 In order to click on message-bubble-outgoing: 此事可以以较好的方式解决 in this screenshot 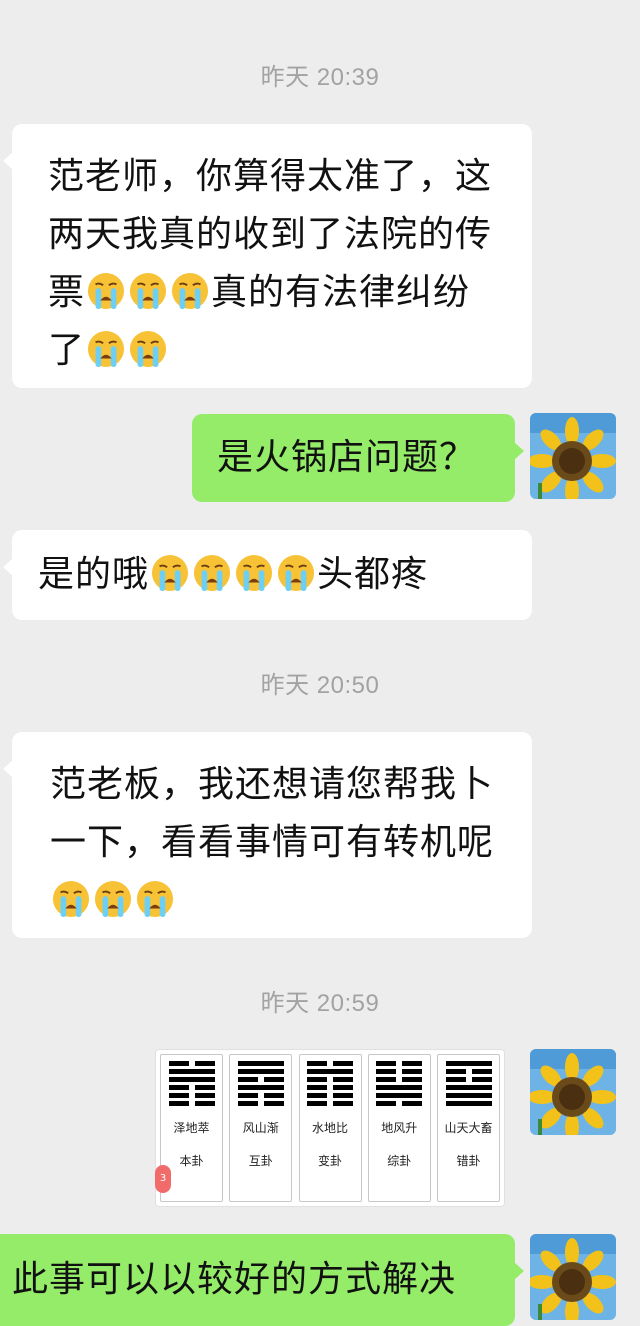, I will do `click(262, 1280)`.